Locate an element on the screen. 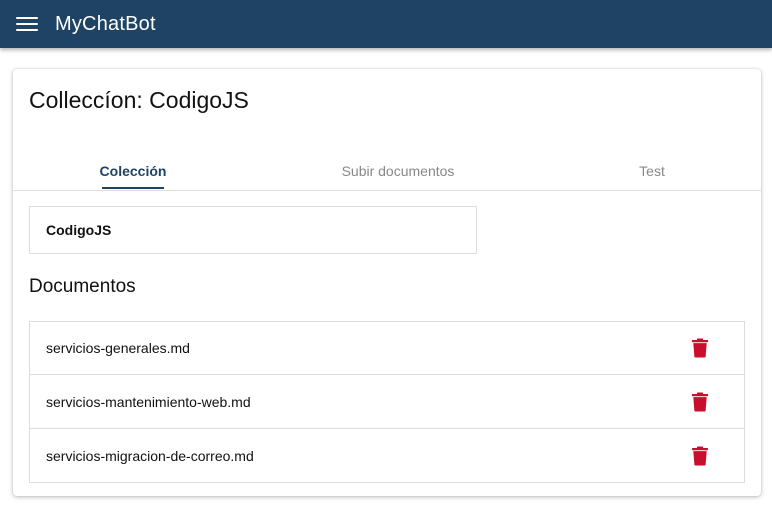 The width and height of the screenshot is (772, 519). document-name: servicios-generales.md is located at coordinates (118, 348).